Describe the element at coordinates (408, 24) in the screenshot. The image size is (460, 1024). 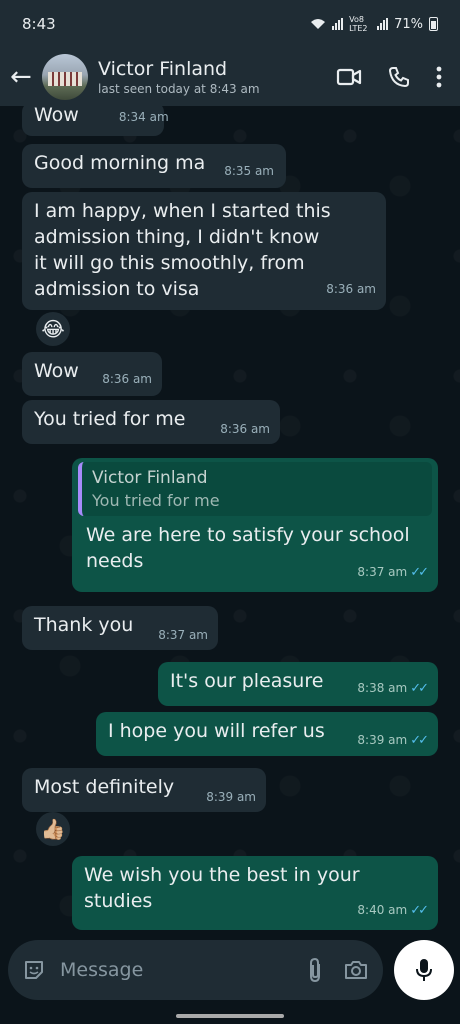
I see `battery-level: 71%` at that location.